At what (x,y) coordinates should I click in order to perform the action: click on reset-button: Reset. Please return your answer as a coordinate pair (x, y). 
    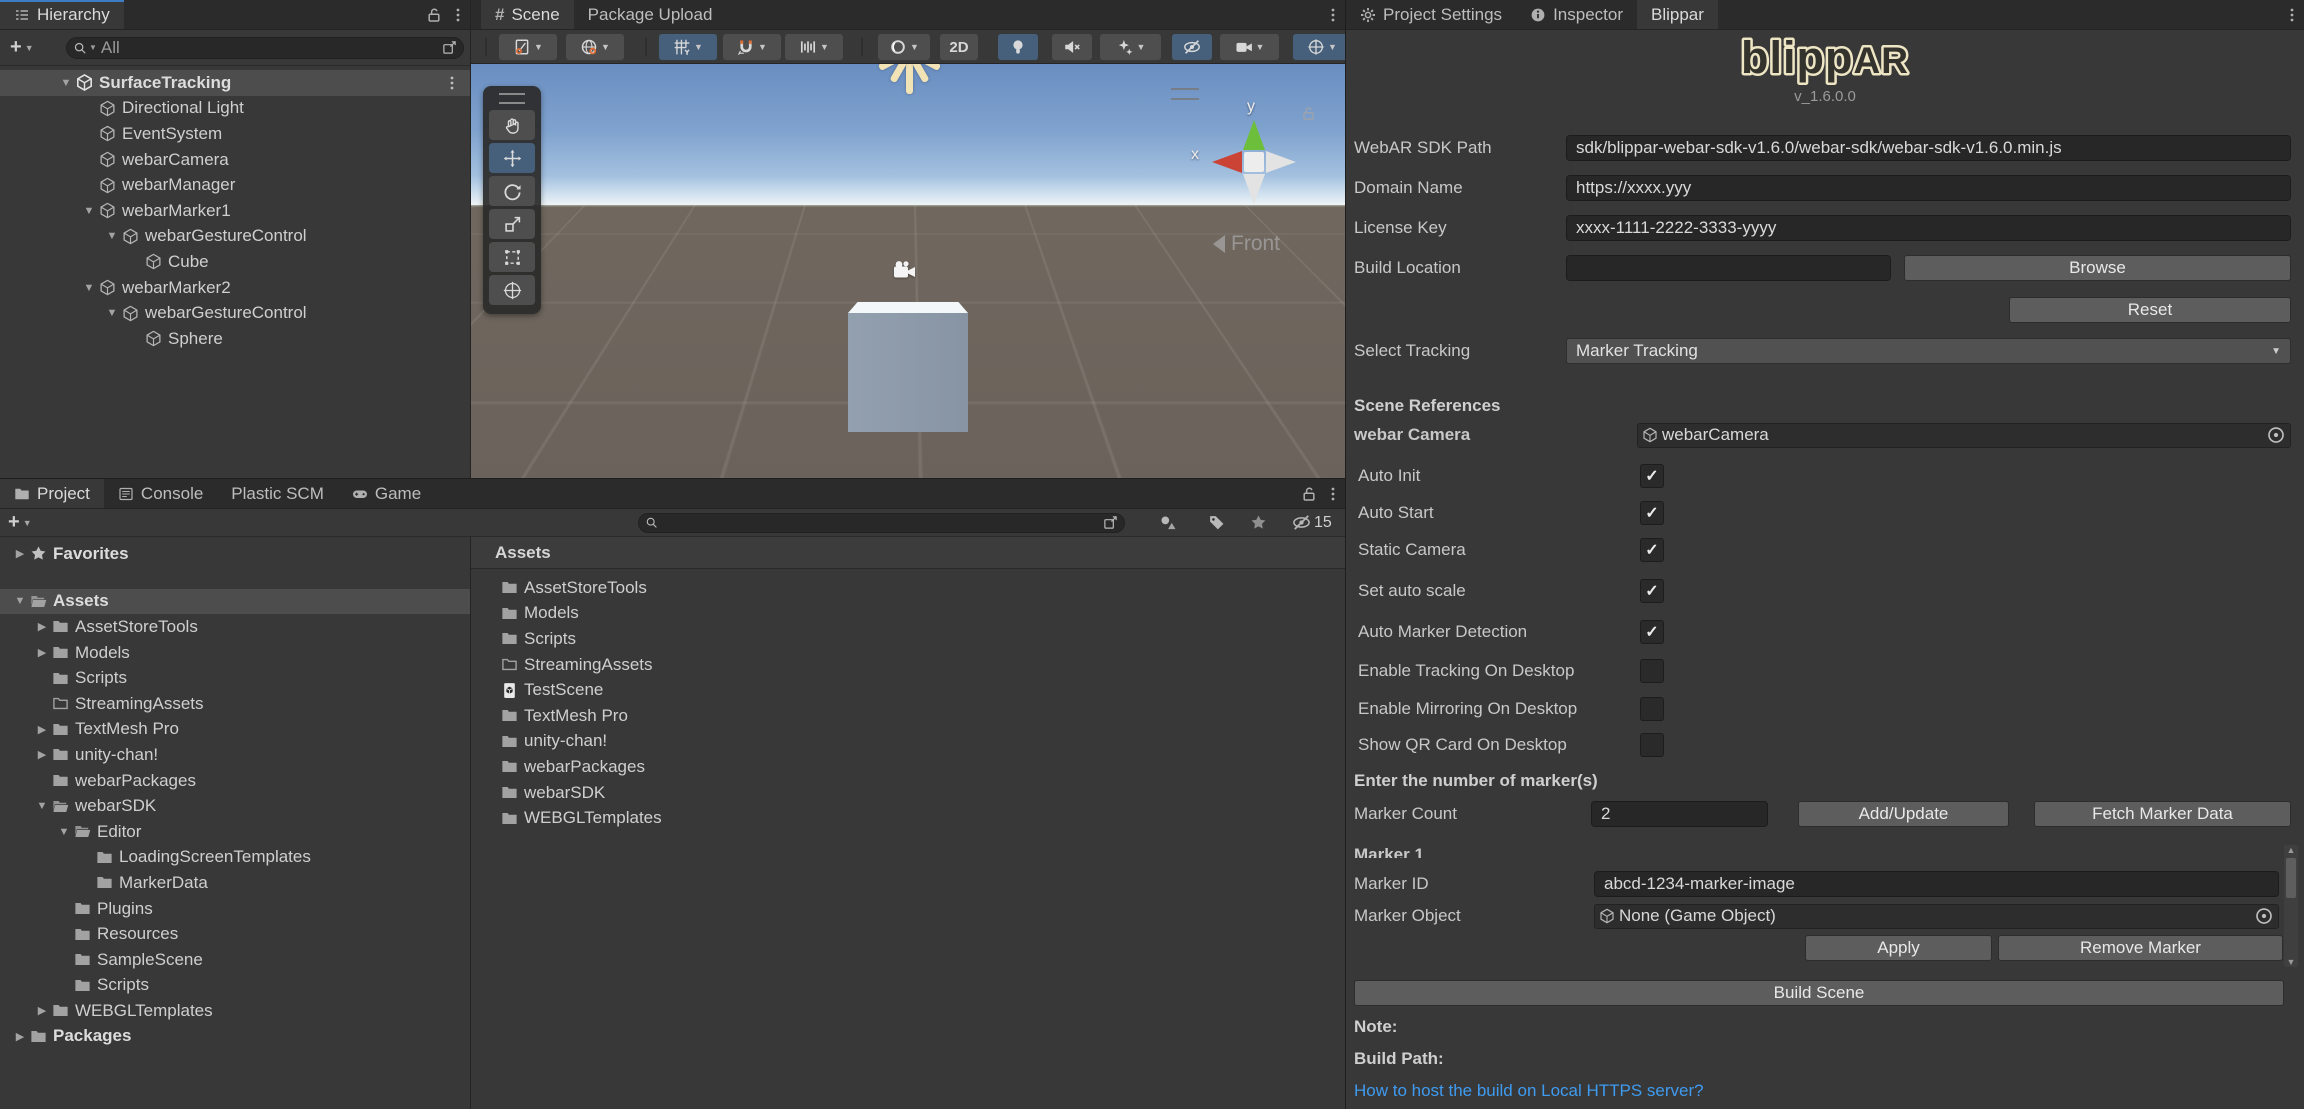
    Looking at the image, I should click on (2150, 310).